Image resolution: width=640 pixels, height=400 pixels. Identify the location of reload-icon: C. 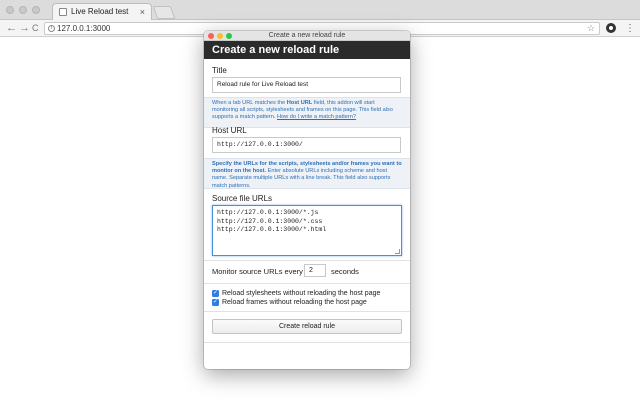
(35, 28).